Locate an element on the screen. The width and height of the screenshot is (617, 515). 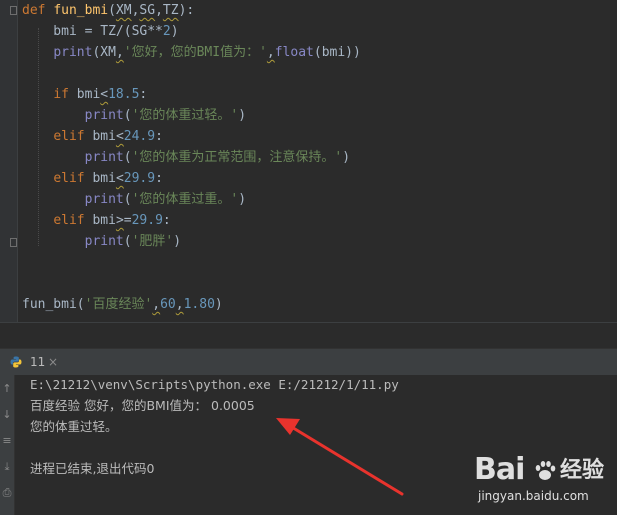
code-token: def is located at coordinates (38, 10).